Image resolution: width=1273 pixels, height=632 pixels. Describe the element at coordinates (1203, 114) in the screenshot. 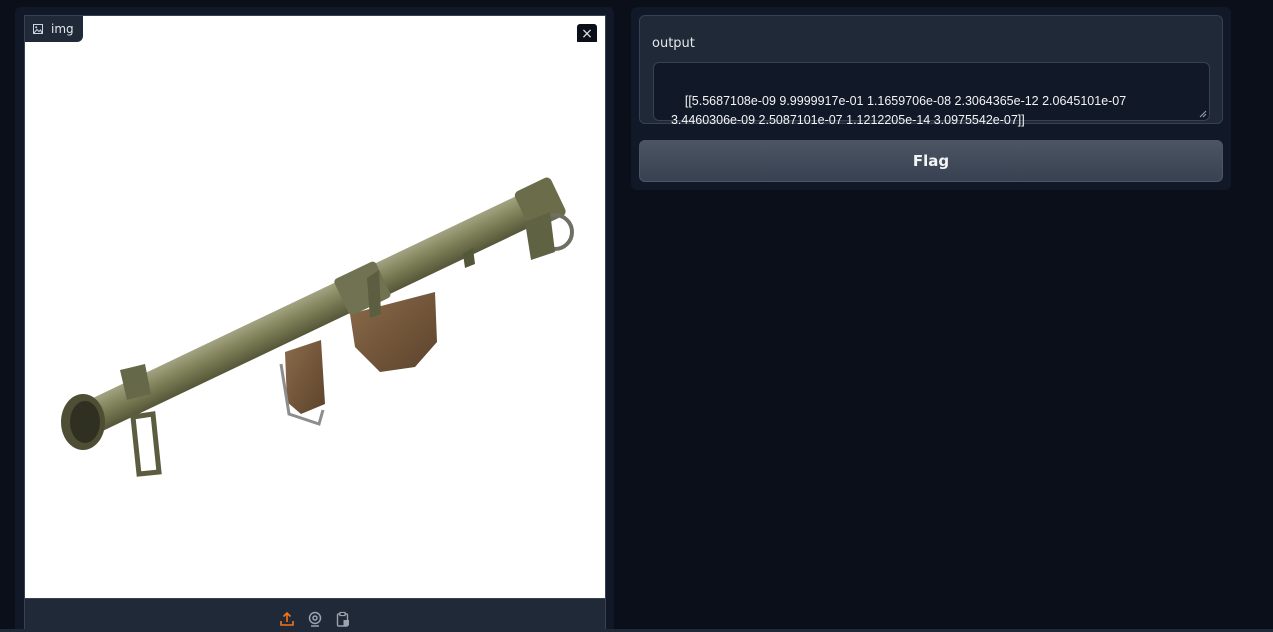

I see `resize-handle-icon` at that location.